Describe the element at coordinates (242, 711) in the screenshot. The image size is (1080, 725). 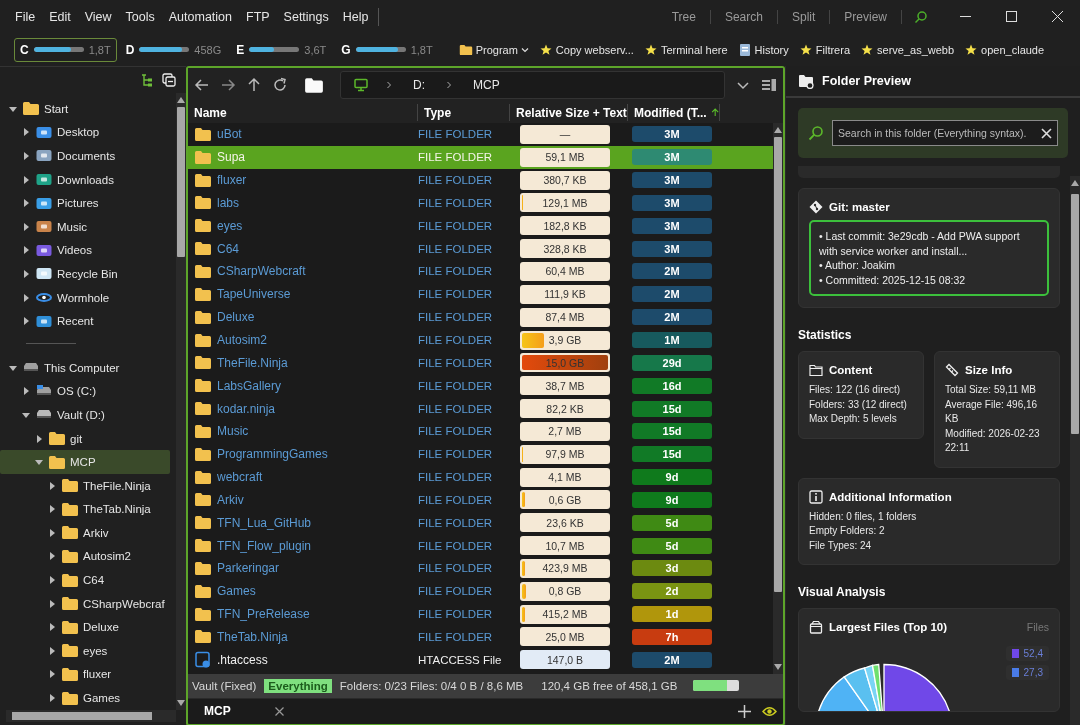
I see `tab: MCP` at that location.